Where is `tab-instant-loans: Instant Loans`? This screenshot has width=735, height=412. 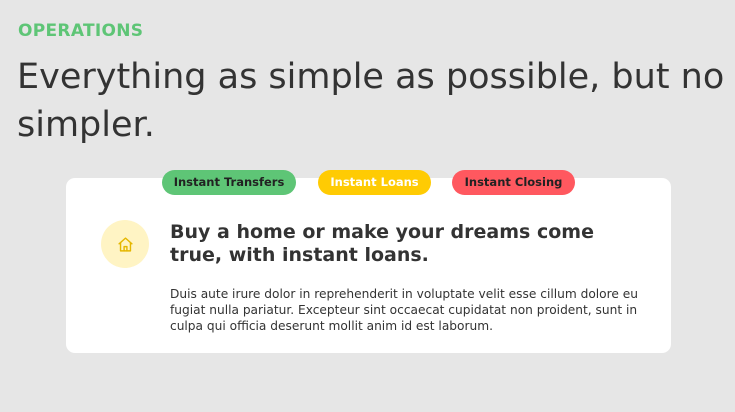
tab-instant-loans: Instant Loans is located at coordinates (374, 182).